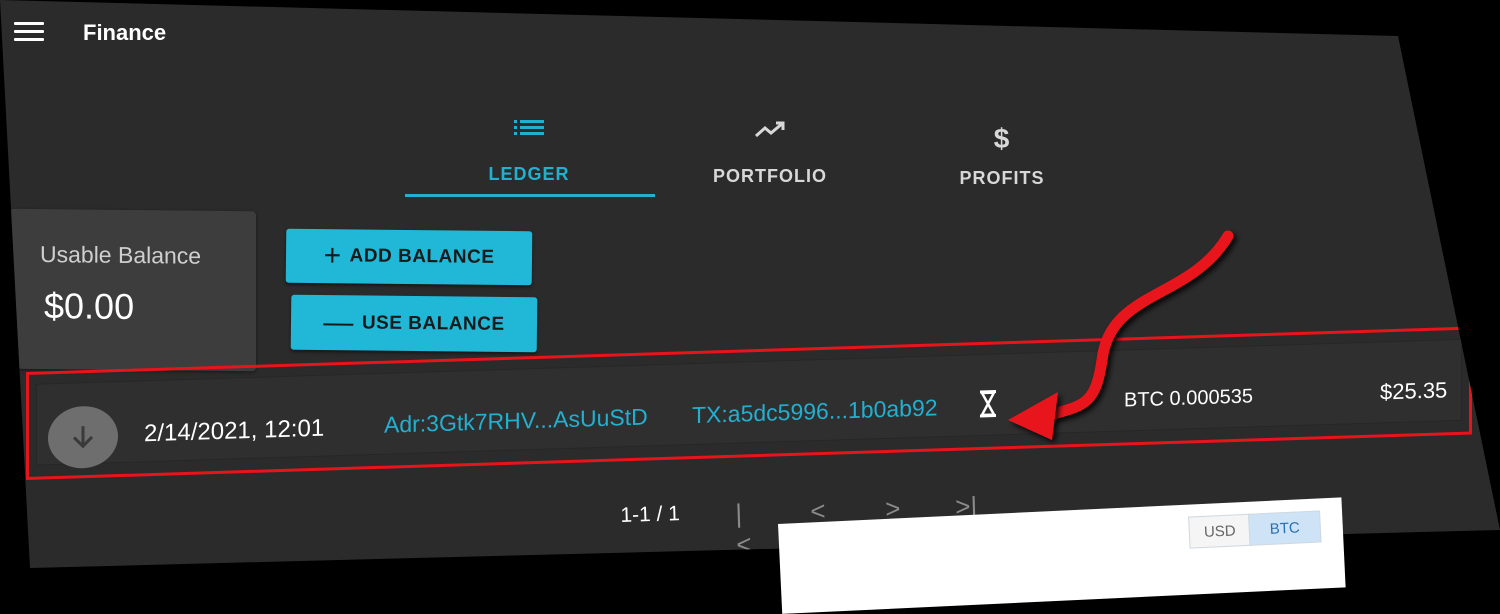  What do you see at coordinates (529, 135) in the screenshot?
I see `list-icon` at bounding box center [529, 135].